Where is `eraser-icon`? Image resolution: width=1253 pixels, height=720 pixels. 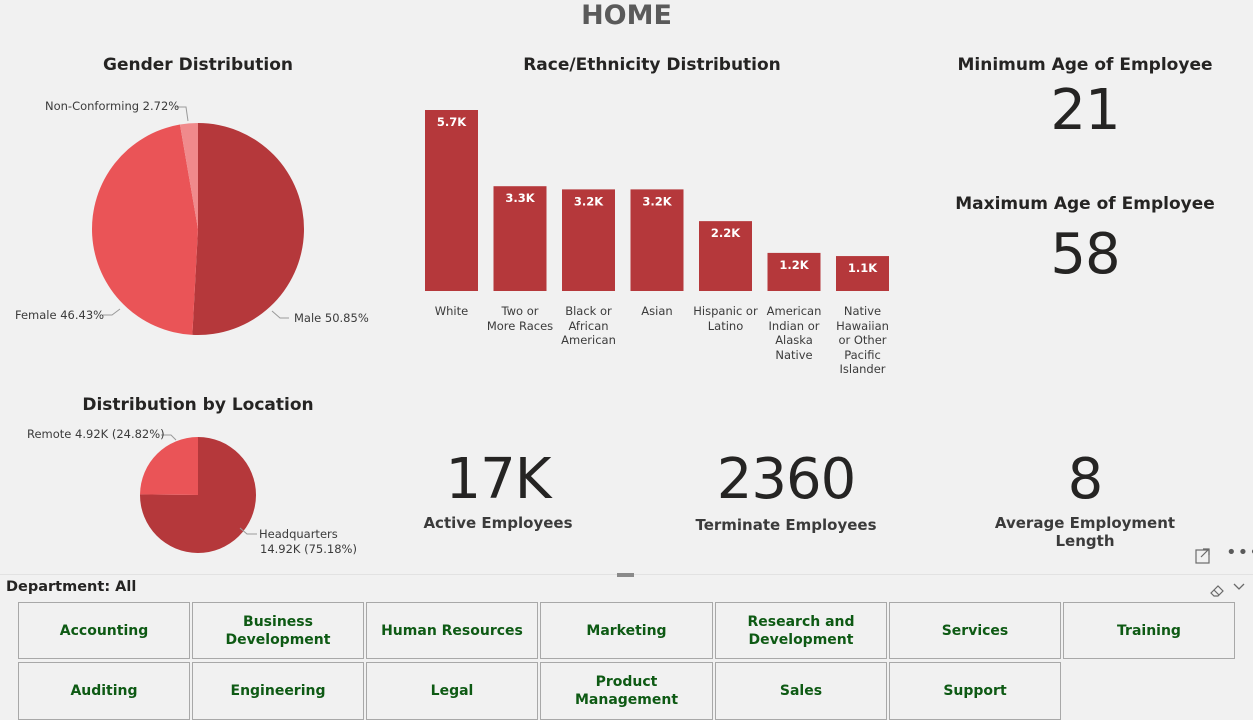 eraser-icon is located at coordinates (1217, 590).